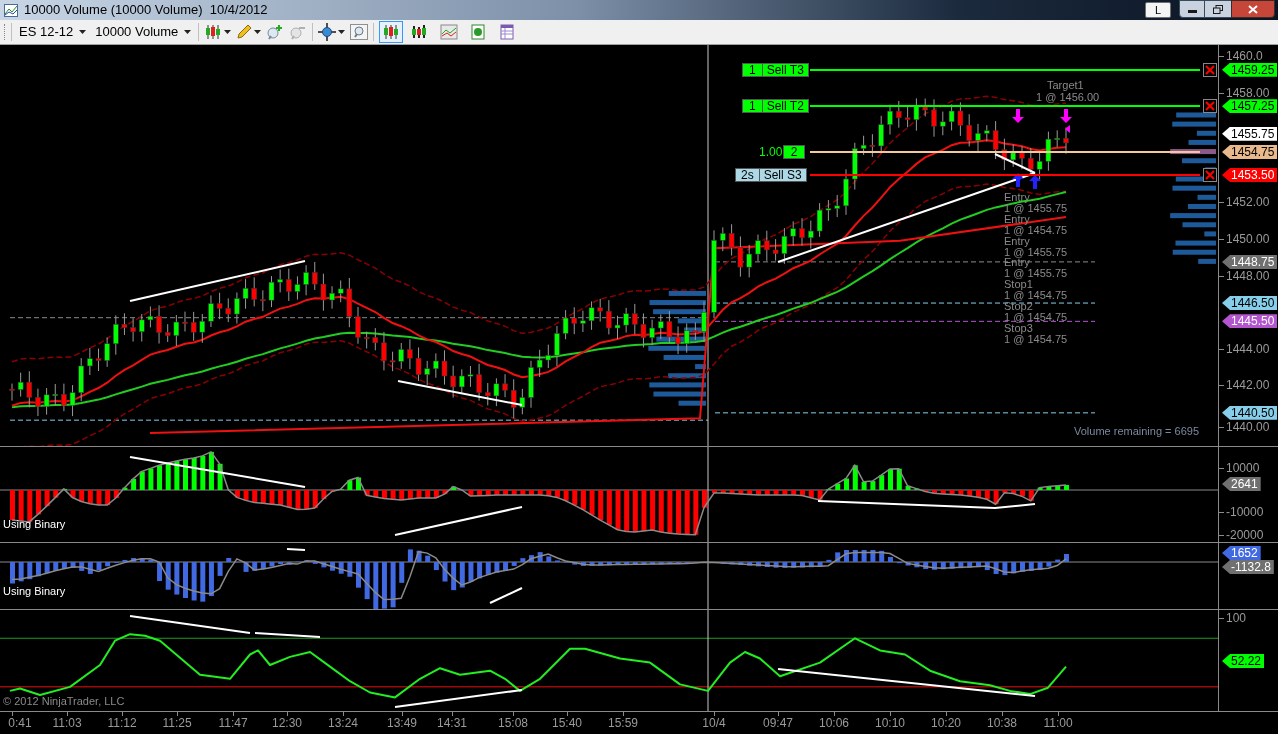 This screenshot has width=1278, height=734. I want to click on price-flag: 1457.25, so click(1250, 106).